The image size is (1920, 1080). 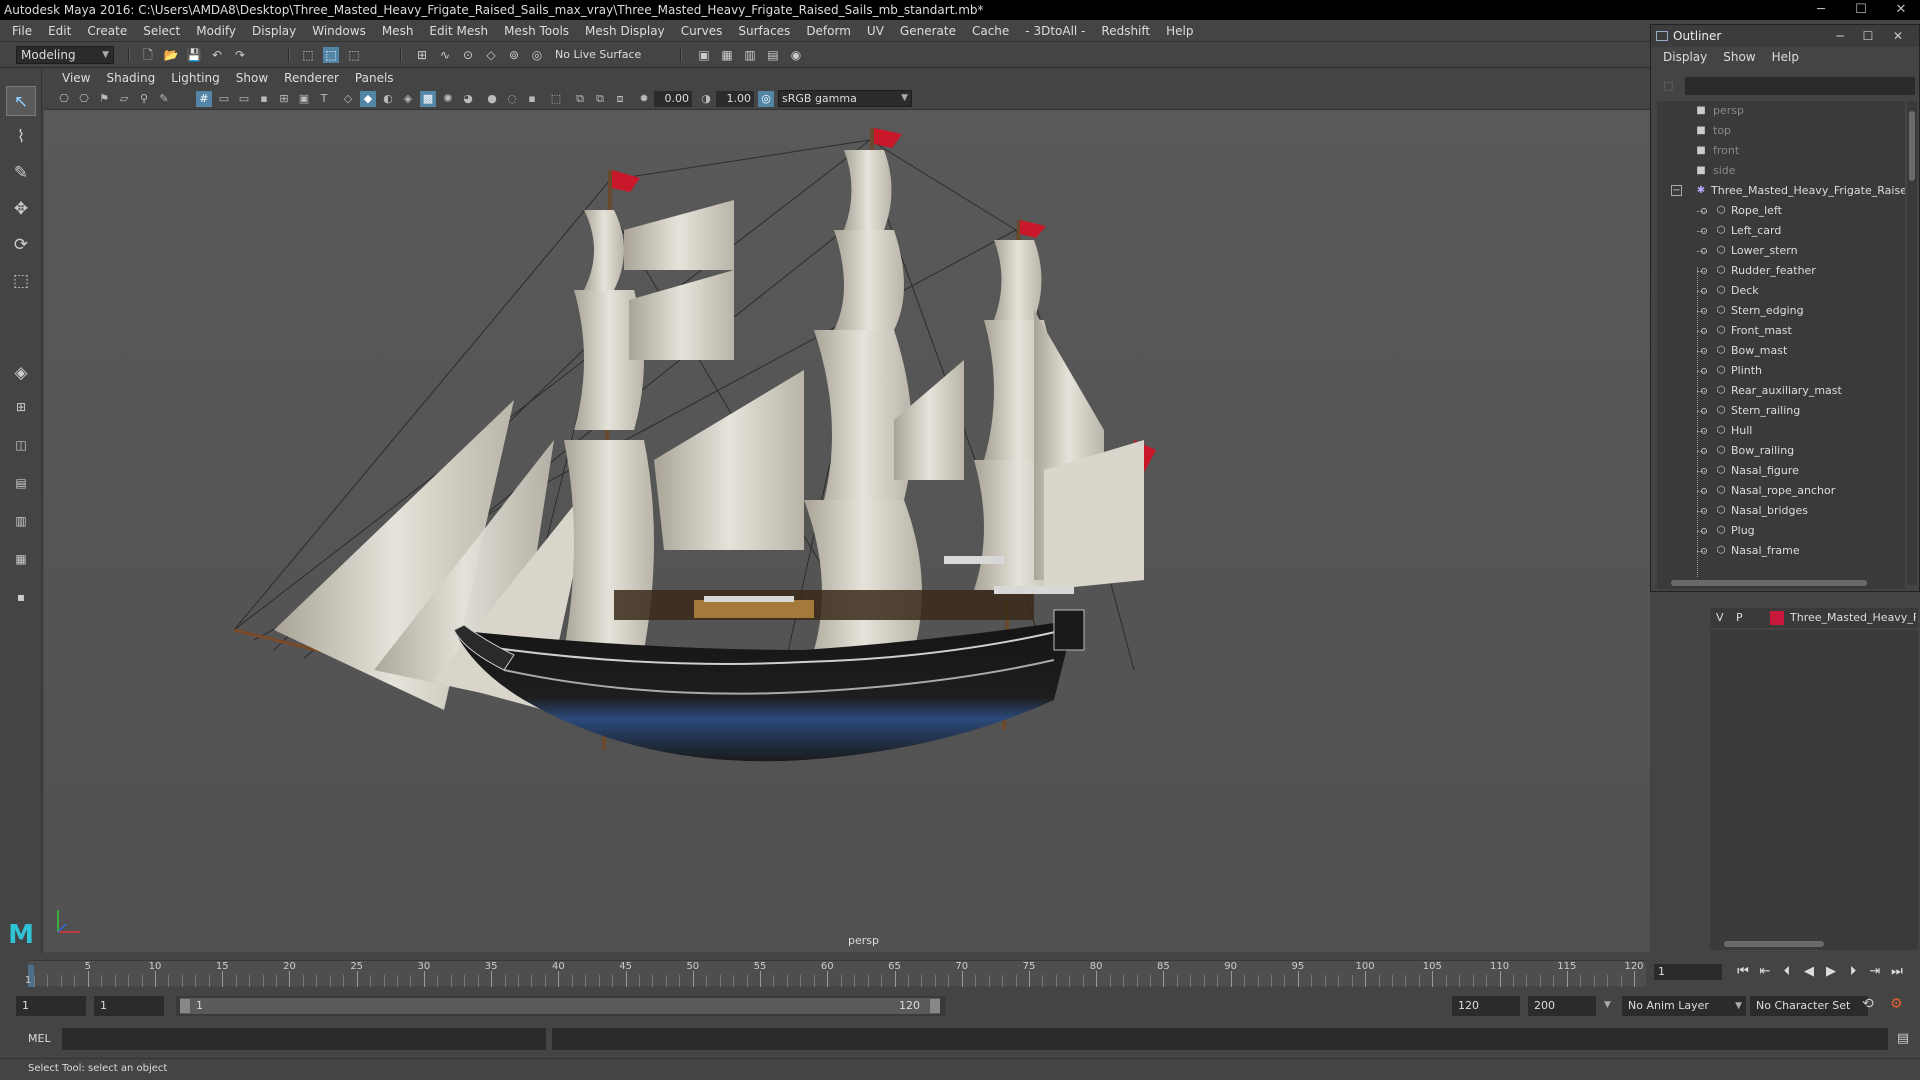 I want to click on snap-grid-icon: ⊞, so click(x=422, y=55).